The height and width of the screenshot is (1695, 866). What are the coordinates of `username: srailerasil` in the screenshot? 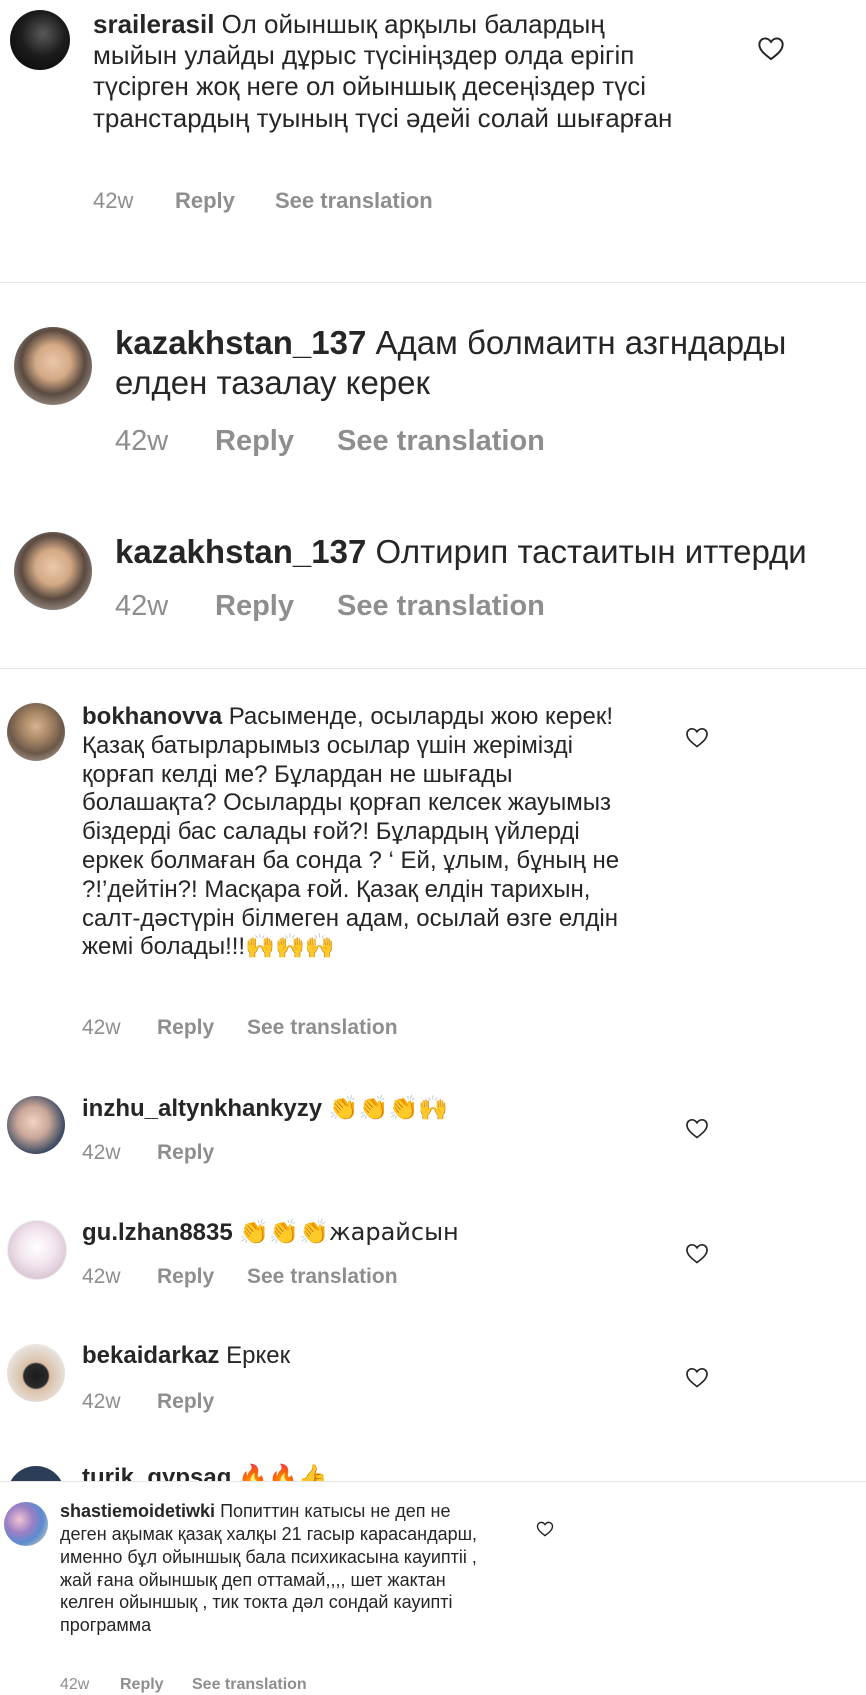 It's located at (153, 24).